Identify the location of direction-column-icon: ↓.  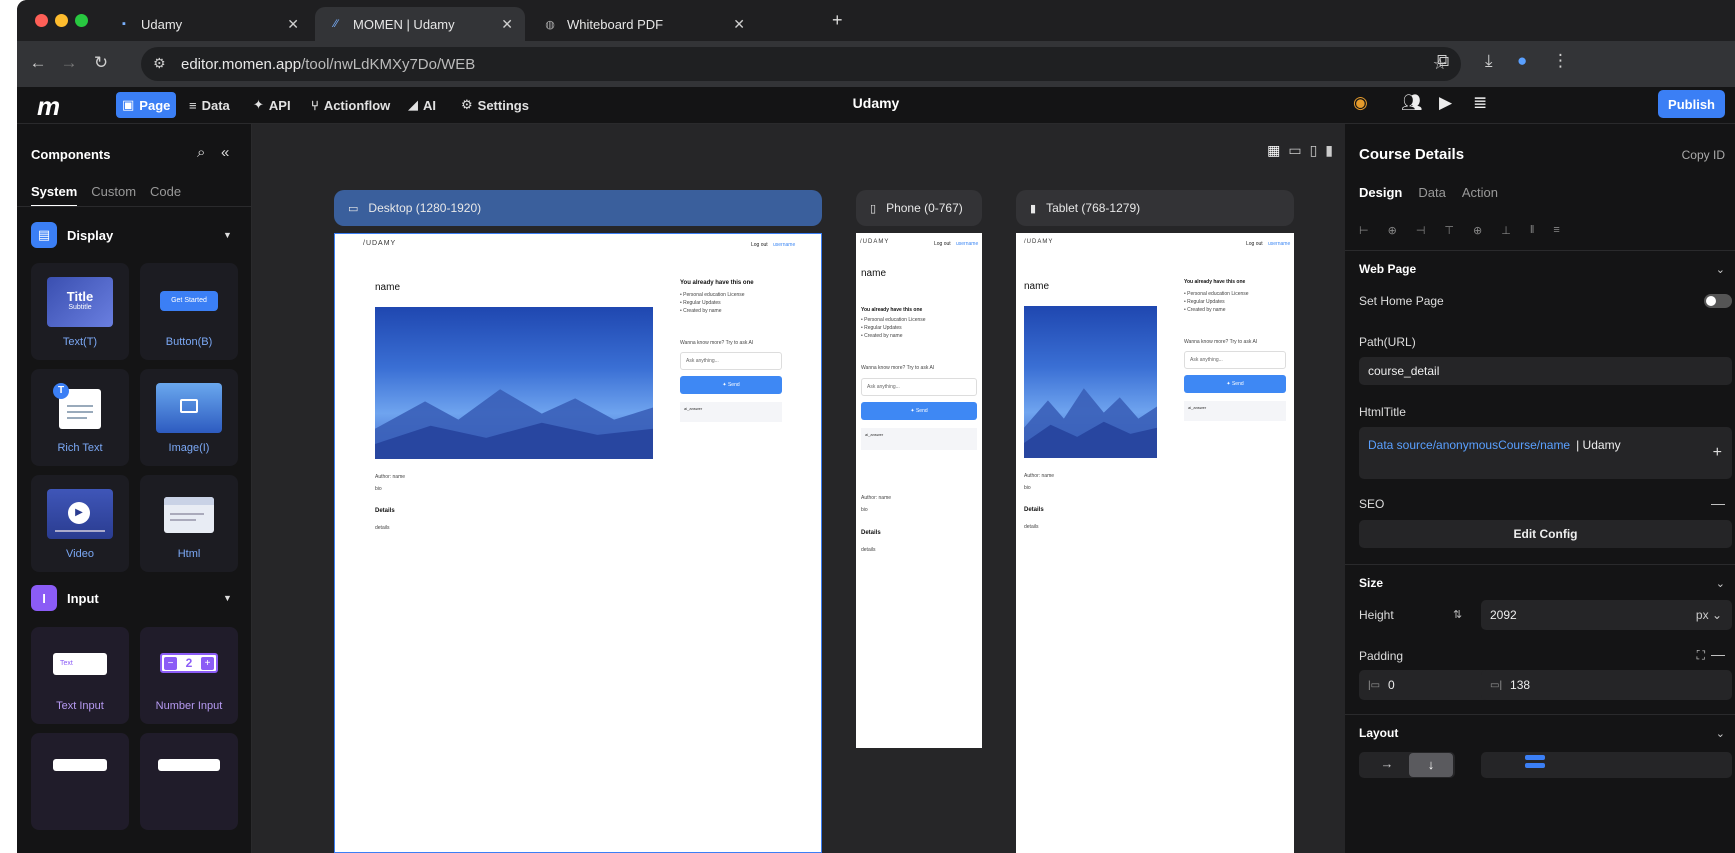
(1431, 765).